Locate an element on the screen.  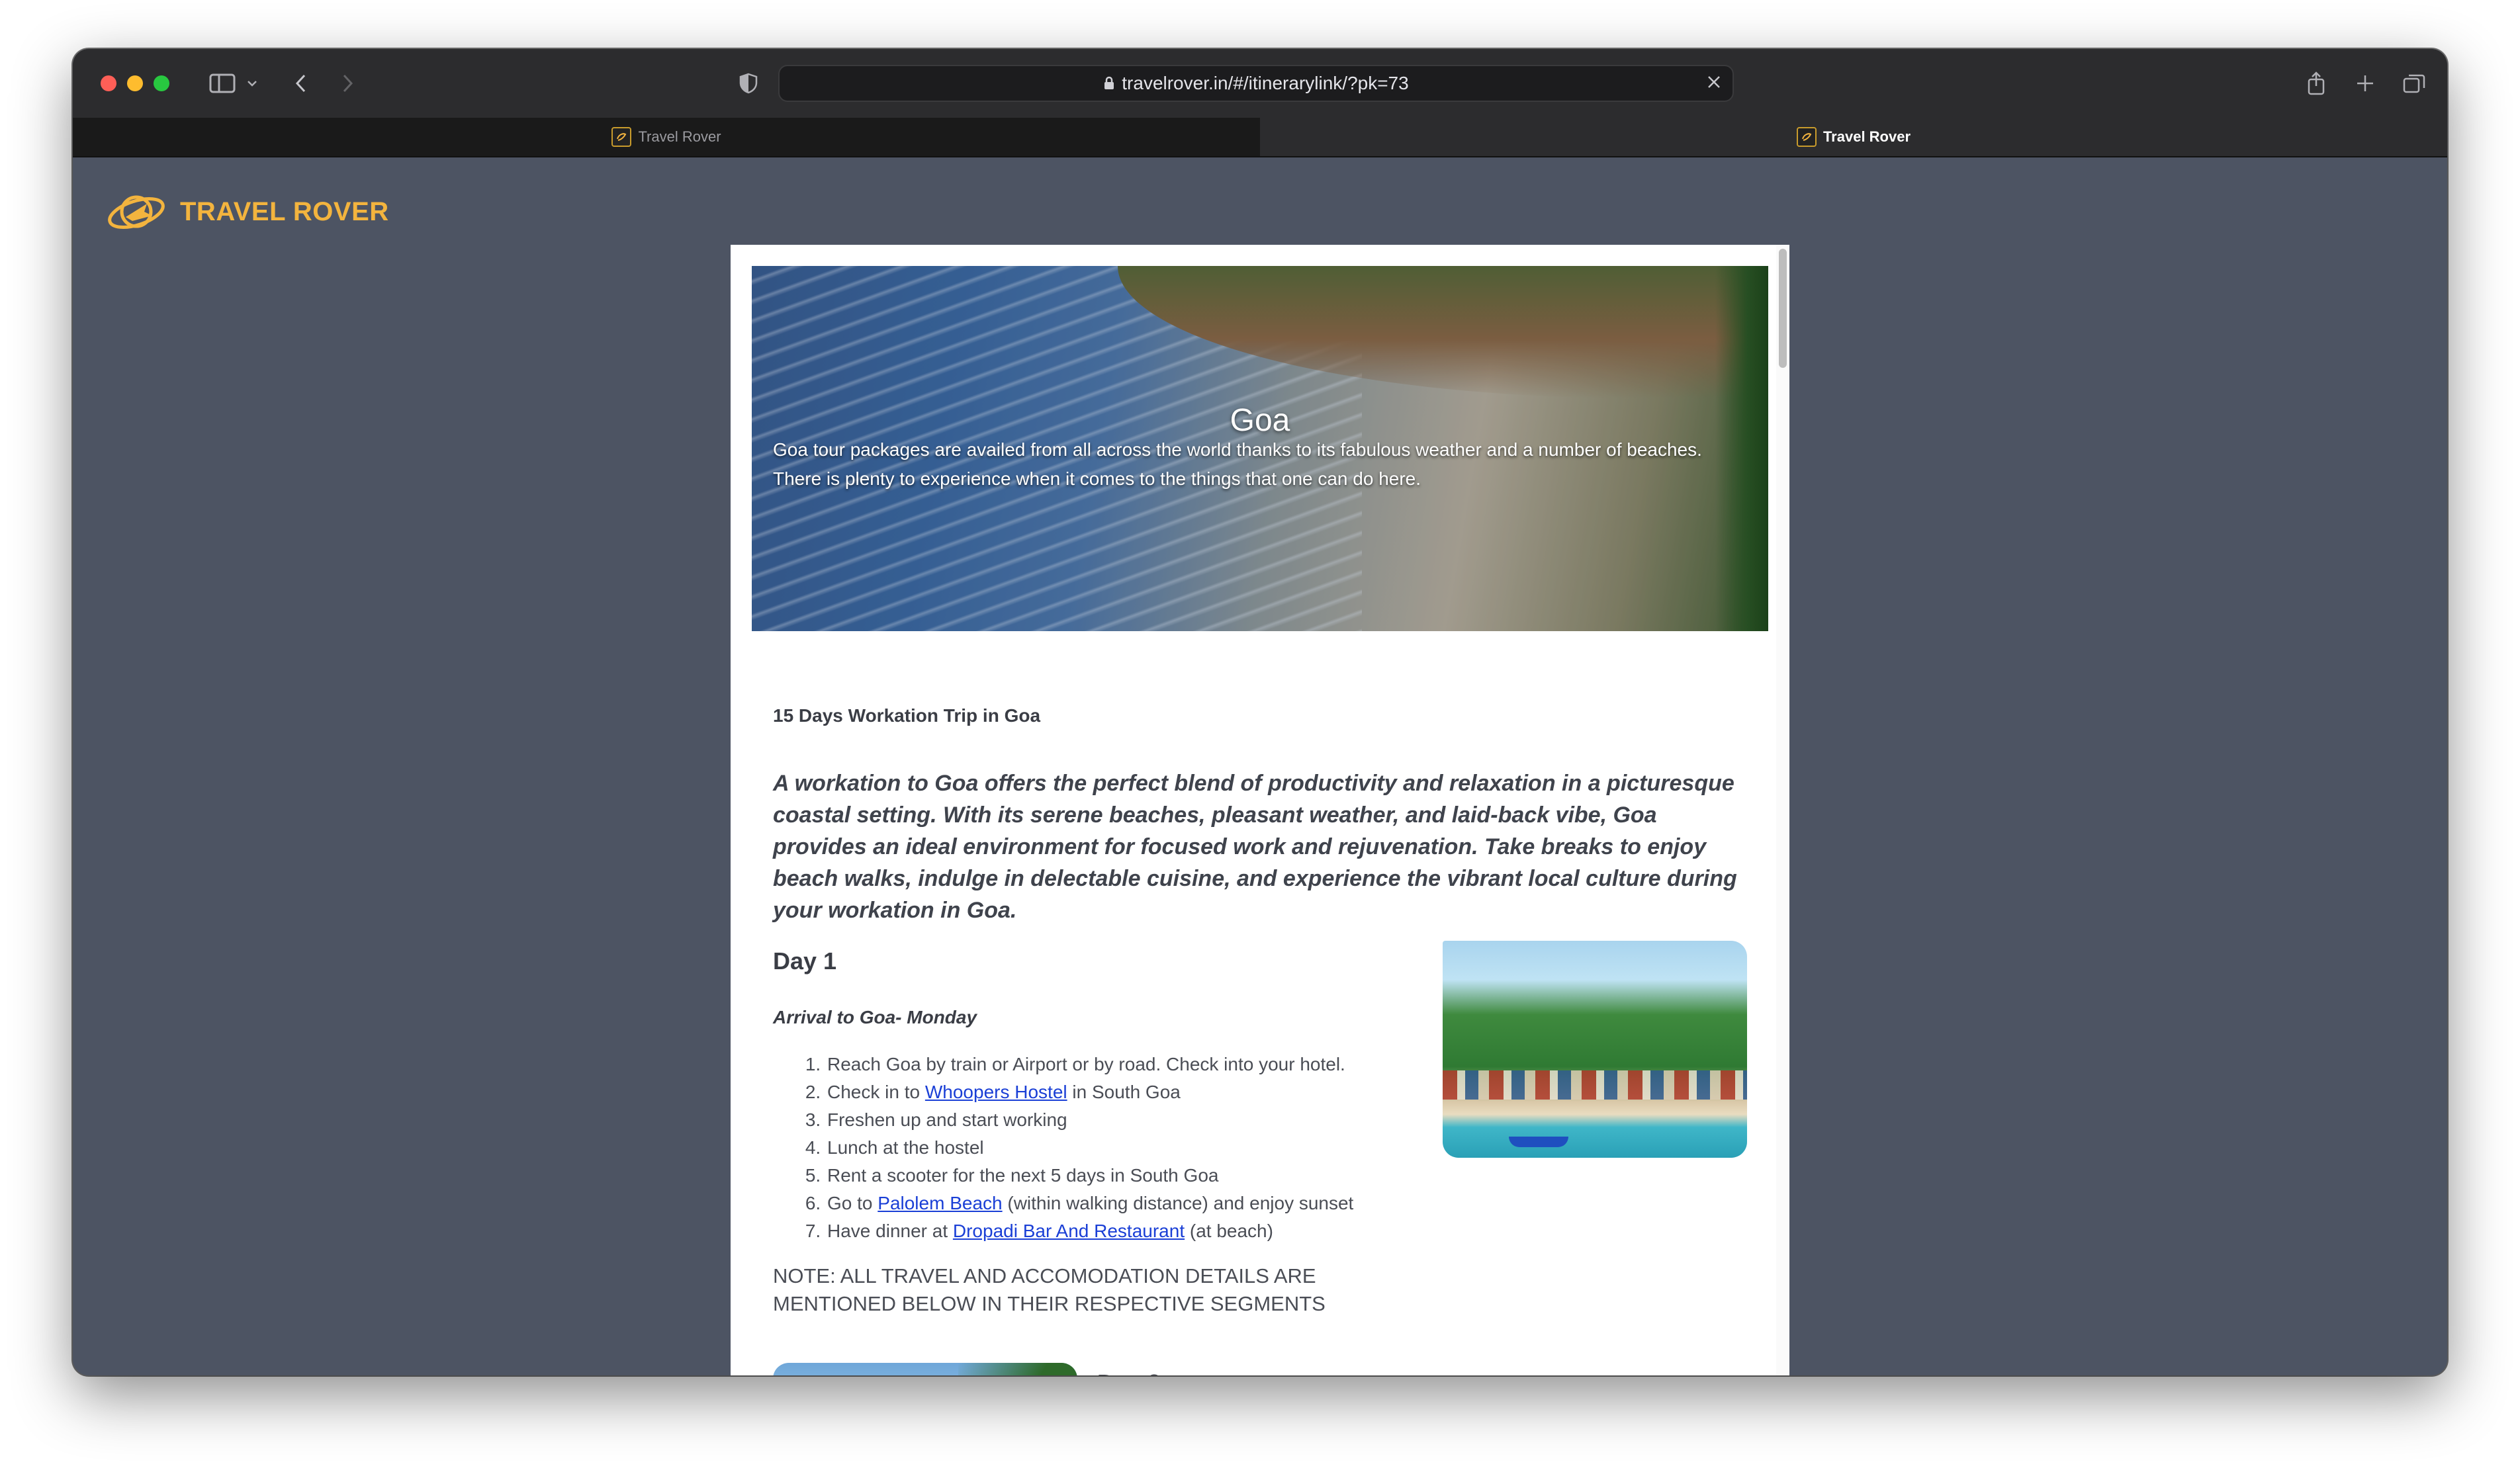
lock-icon is located at coordinates (1109, 85).